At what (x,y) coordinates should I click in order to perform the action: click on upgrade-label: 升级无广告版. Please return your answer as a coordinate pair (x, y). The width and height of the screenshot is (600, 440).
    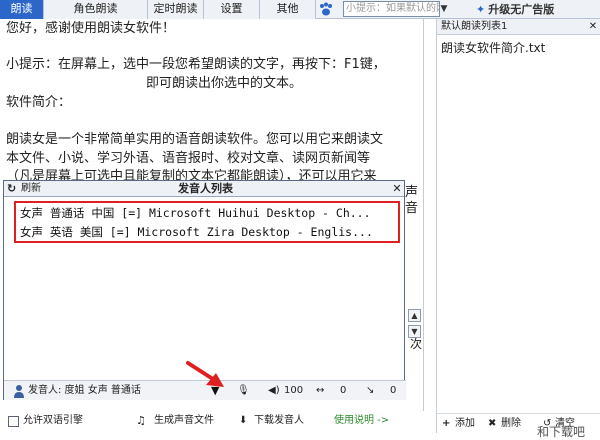
    Looking at the image, I should click on (521, 9).